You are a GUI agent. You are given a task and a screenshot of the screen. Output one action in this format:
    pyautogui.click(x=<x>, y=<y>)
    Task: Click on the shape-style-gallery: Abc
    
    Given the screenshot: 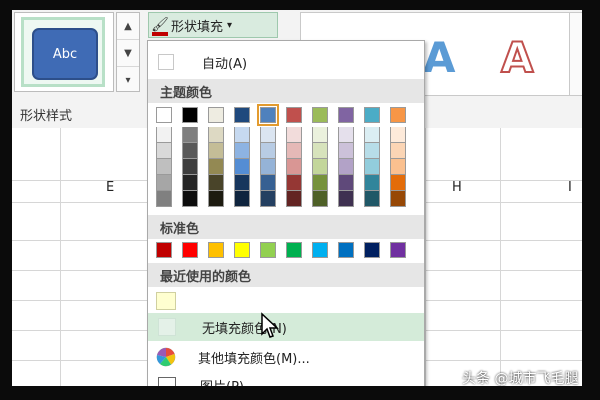 What is the action you would take?
    pyautogui.click(x=64, y=52)
    